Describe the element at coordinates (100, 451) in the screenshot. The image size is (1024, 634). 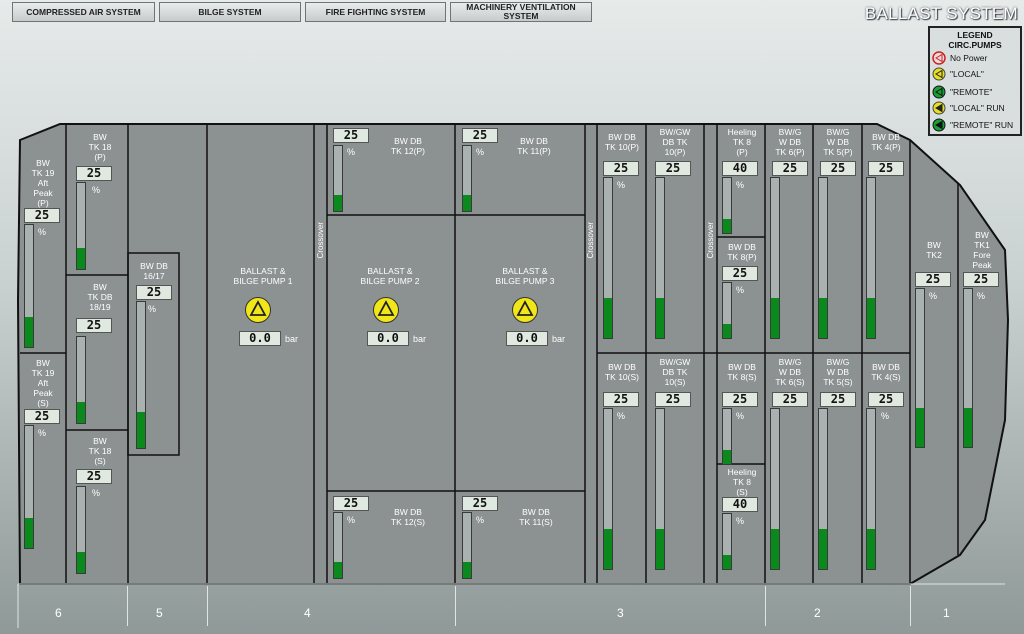
I see `tank-label: BW TK 18 (S)` at that location.